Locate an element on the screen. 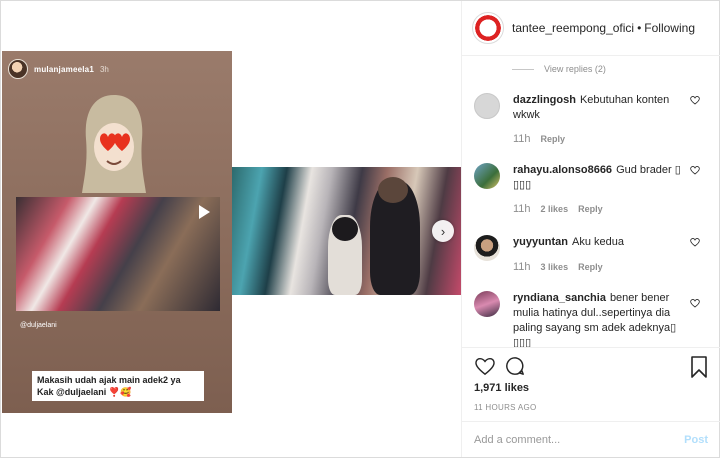  story-username: mulanjameela1 is located at coordinates (64, 69).